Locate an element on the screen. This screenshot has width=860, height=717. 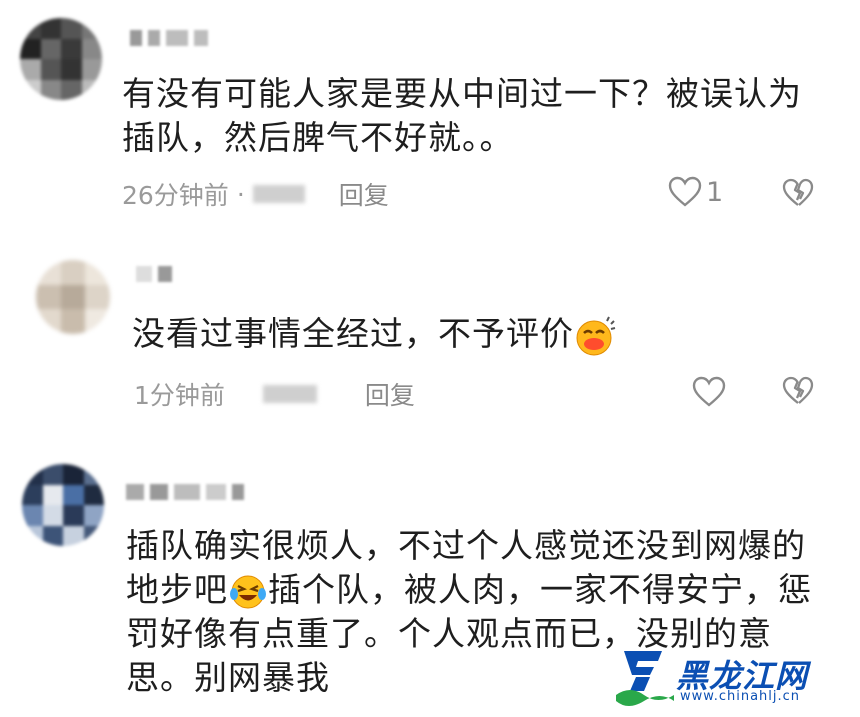
comment-meta: 26分钟前 · 回复 is located at coordinates (255, 194).